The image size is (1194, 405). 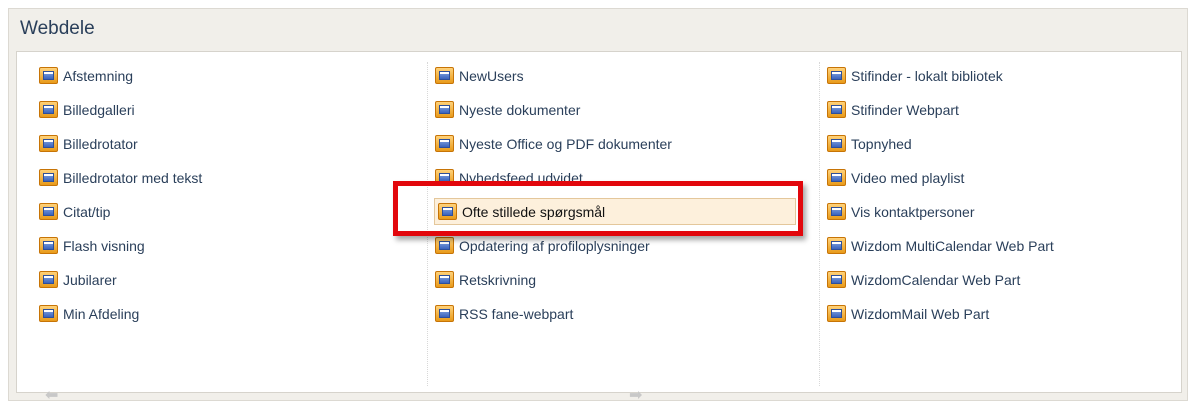 I want to click on webpart-item: NewUsers, so click(x=624, y=75).